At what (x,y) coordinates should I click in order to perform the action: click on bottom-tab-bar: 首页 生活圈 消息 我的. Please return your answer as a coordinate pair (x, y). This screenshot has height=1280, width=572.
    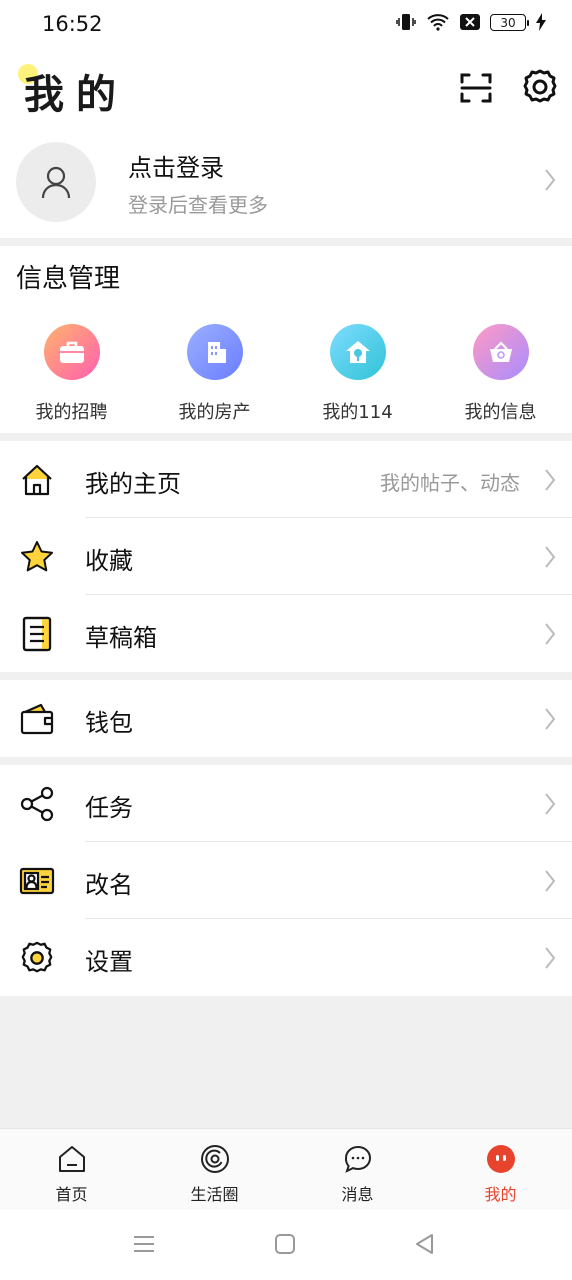
    Looking at the image, I should click on (286, 1169).